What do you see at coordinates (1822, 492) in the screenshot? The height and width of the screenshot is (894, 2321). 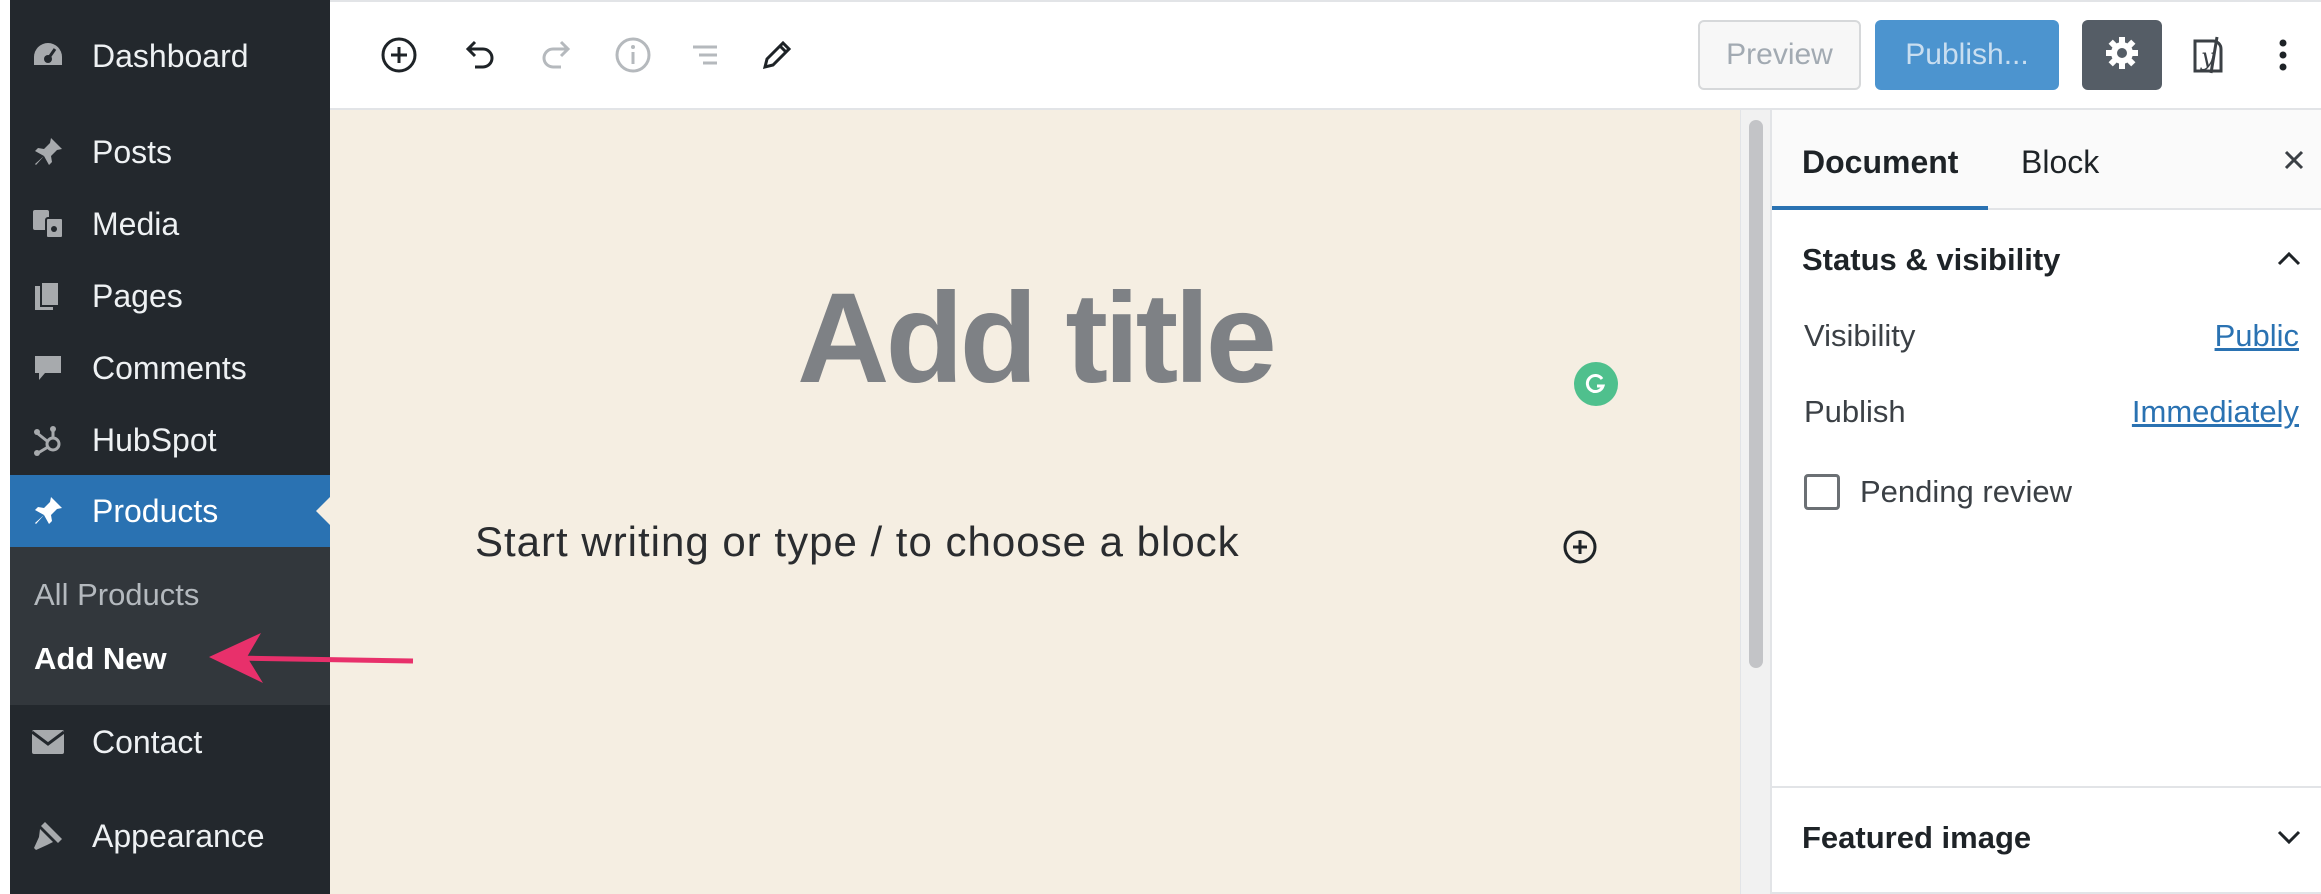 I see `pending-review-checkbox` at bounding box center [1822, 492].